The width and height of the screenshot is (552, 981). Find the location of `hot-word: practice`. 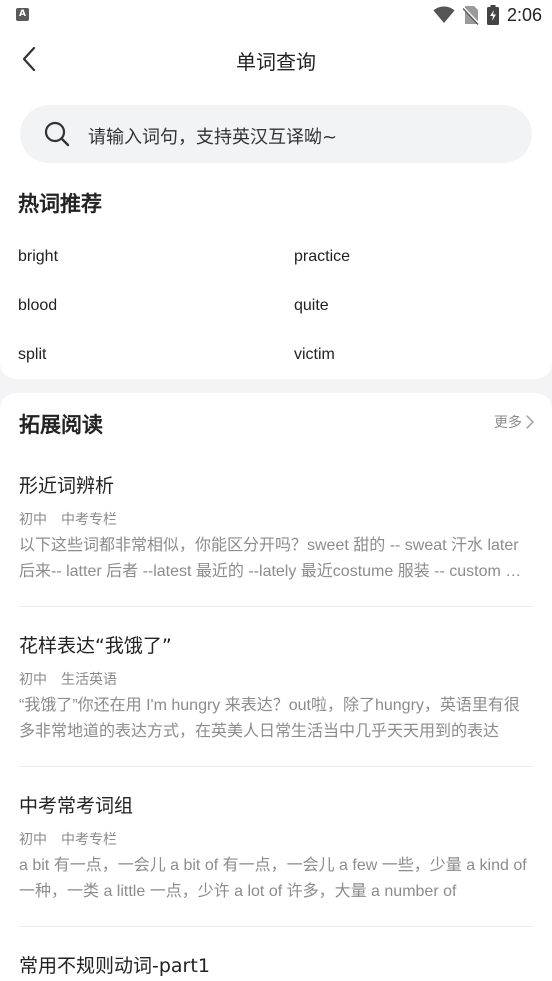

hot-word: practice is located at coordinates (322, 257).